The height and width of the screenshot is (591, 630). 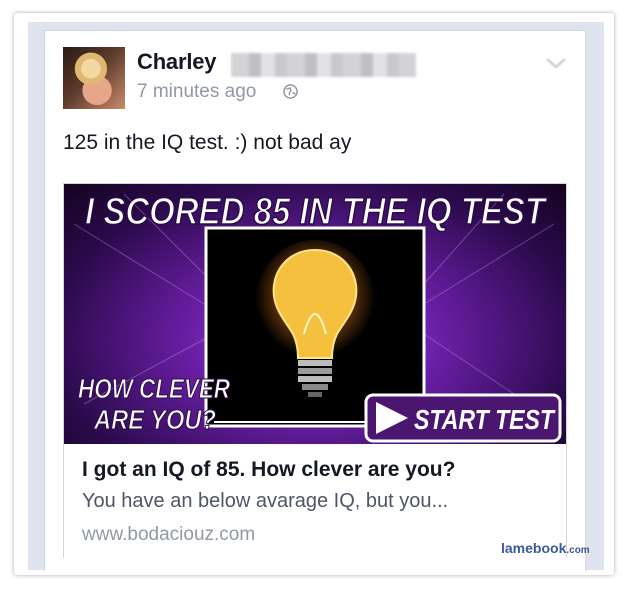 What do you see at coordinates (578, 550) in the screenshot?
I see `watermark-domain: .com` at bounding box center [578, 550].